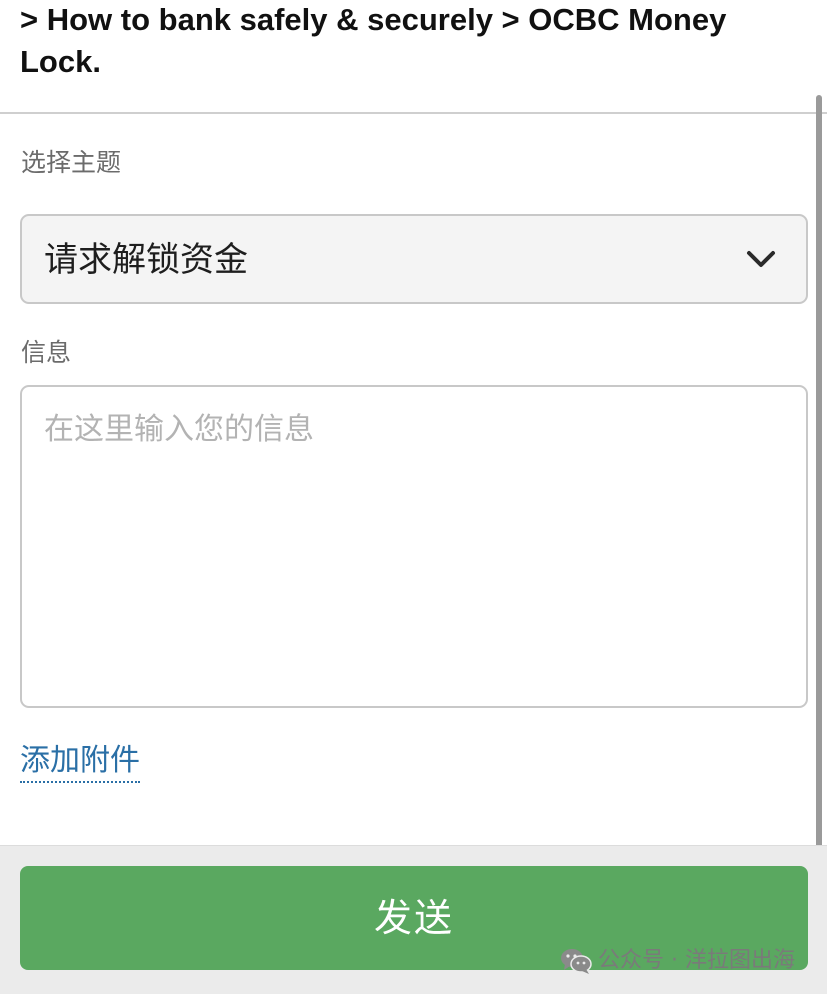  Describe the element at coordinates (761, 259) in the screenshot. I see `chevron-down-icon` at that location.